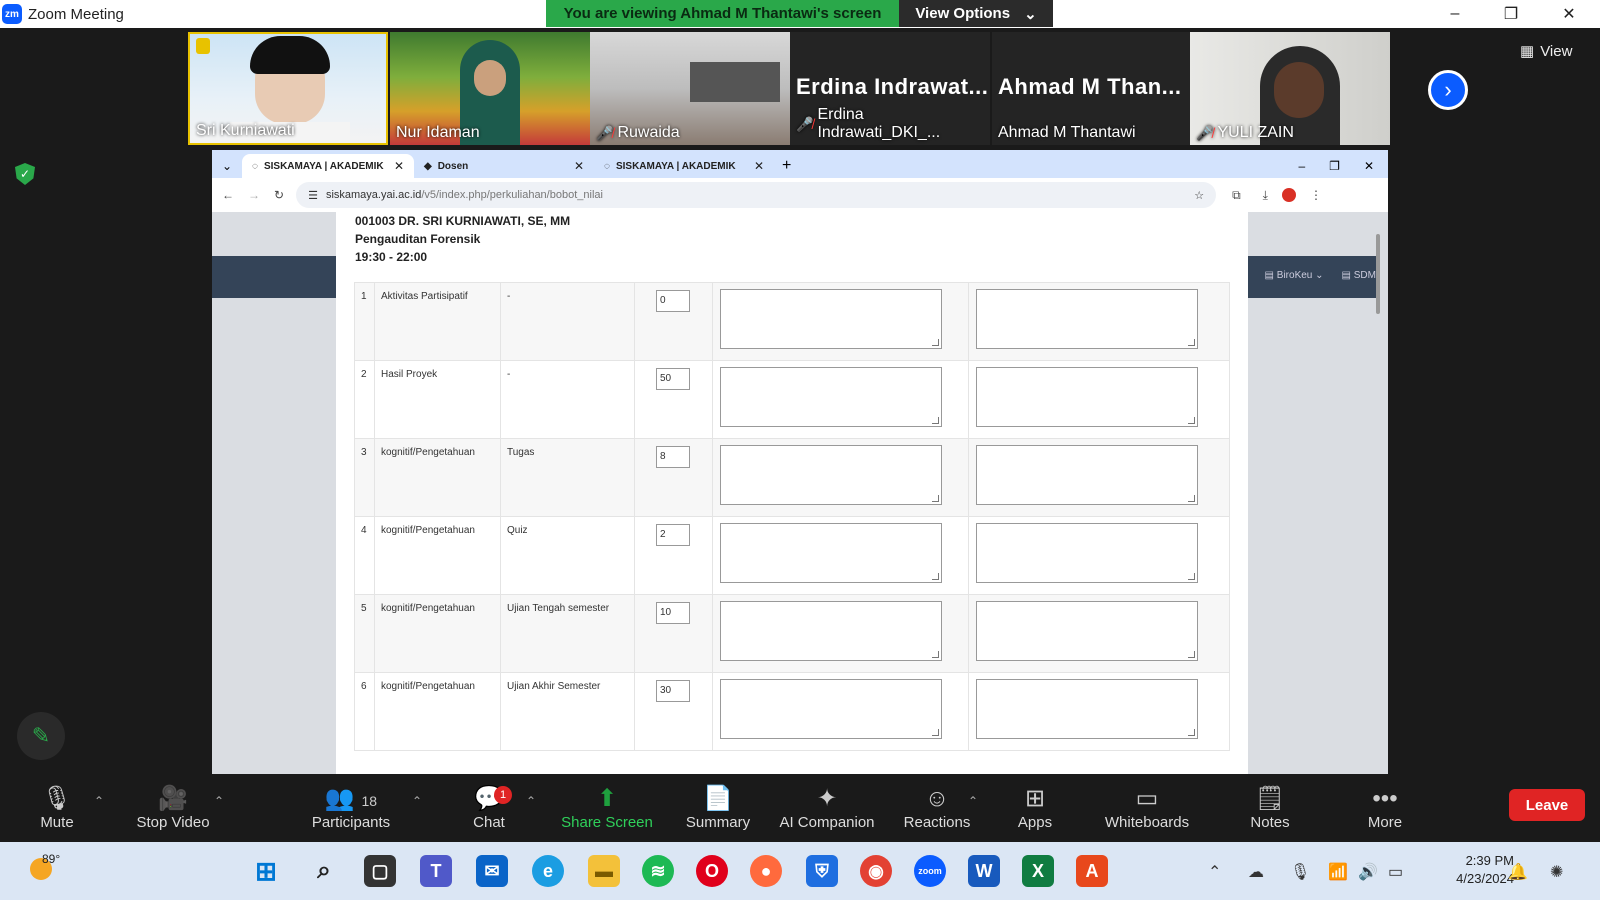  I want to click on copilot-icon: ✺, so click(1556, 872).